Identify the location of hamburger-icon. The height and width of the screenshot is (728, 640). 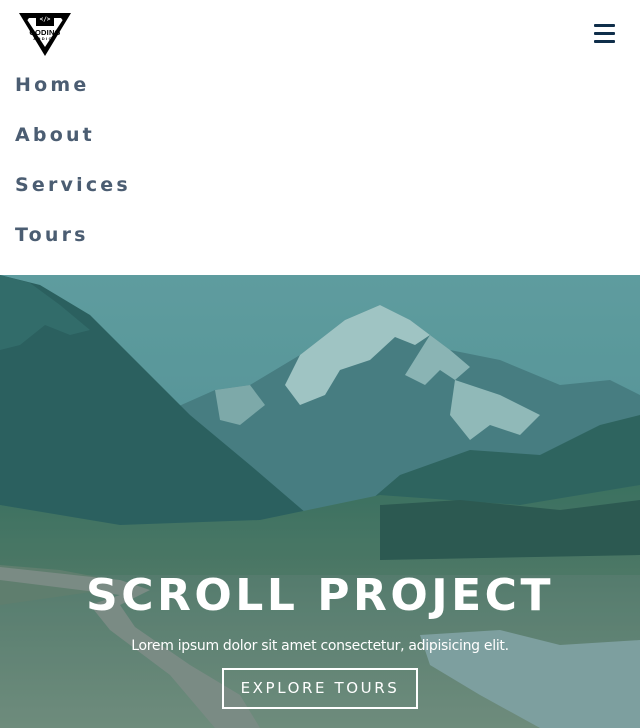
(605, 34).